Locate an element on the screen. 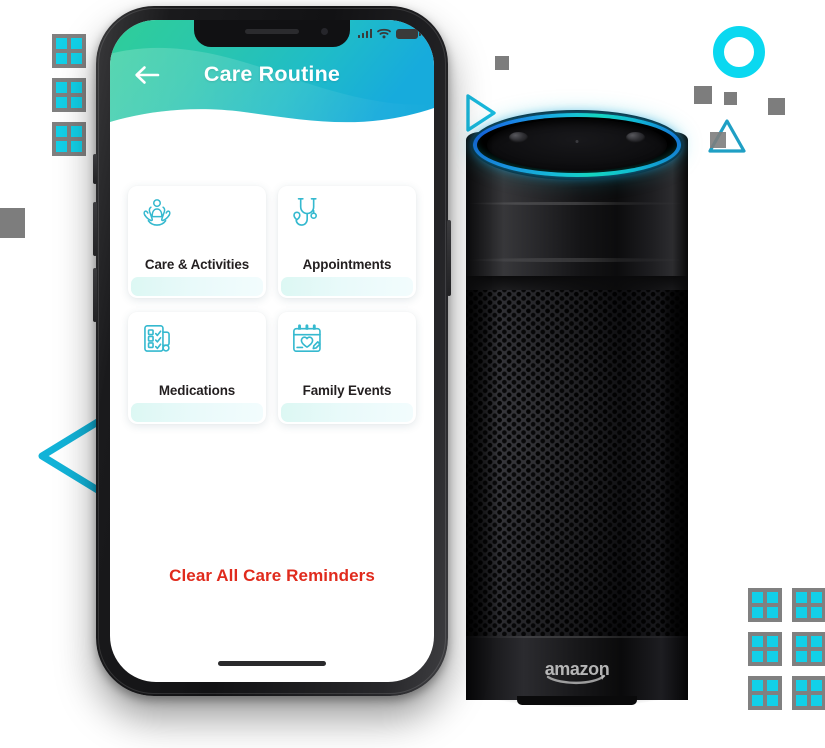 The height and width of the screenshot is (748, 825). echo-foot is located at coordinates (577, 700).